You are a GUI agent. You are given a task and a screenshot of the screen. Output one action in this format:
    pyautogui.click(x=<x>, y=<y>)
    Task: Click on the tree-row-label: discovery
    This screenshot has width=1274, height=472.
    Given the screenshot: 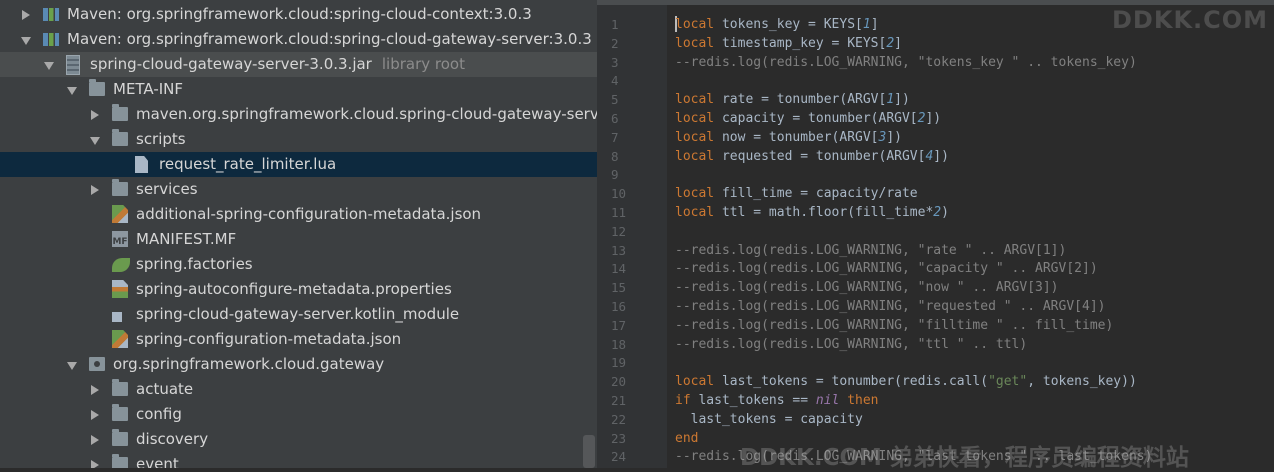 What is the action you would take?
    pyautogui.click(x=172, y=439)
    